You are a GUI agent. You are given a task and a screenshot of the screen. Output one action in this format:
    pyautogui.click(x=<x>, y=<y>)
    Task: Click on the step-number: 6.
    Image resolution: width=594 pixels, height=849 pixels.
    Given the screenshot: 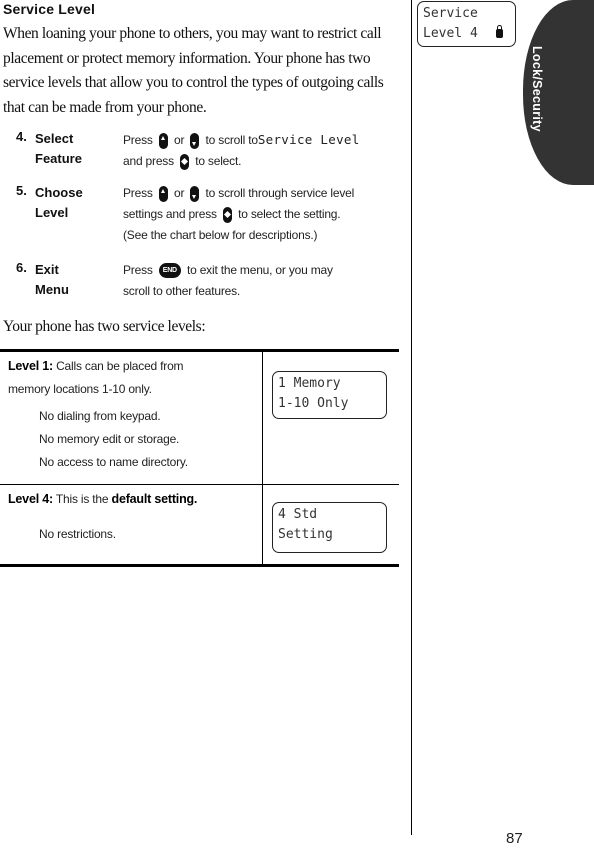 What is the action you would take?
    pyautogui.click(x=21, y=267)
    